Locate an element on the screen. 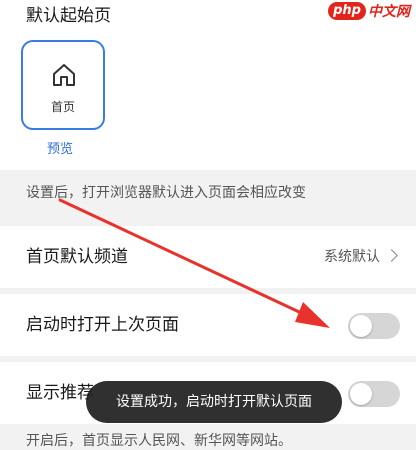 Image resolution: width=416 pixels, height=450 pixels. homepage-option-card: 首页 is located at coordinates (63, 85).